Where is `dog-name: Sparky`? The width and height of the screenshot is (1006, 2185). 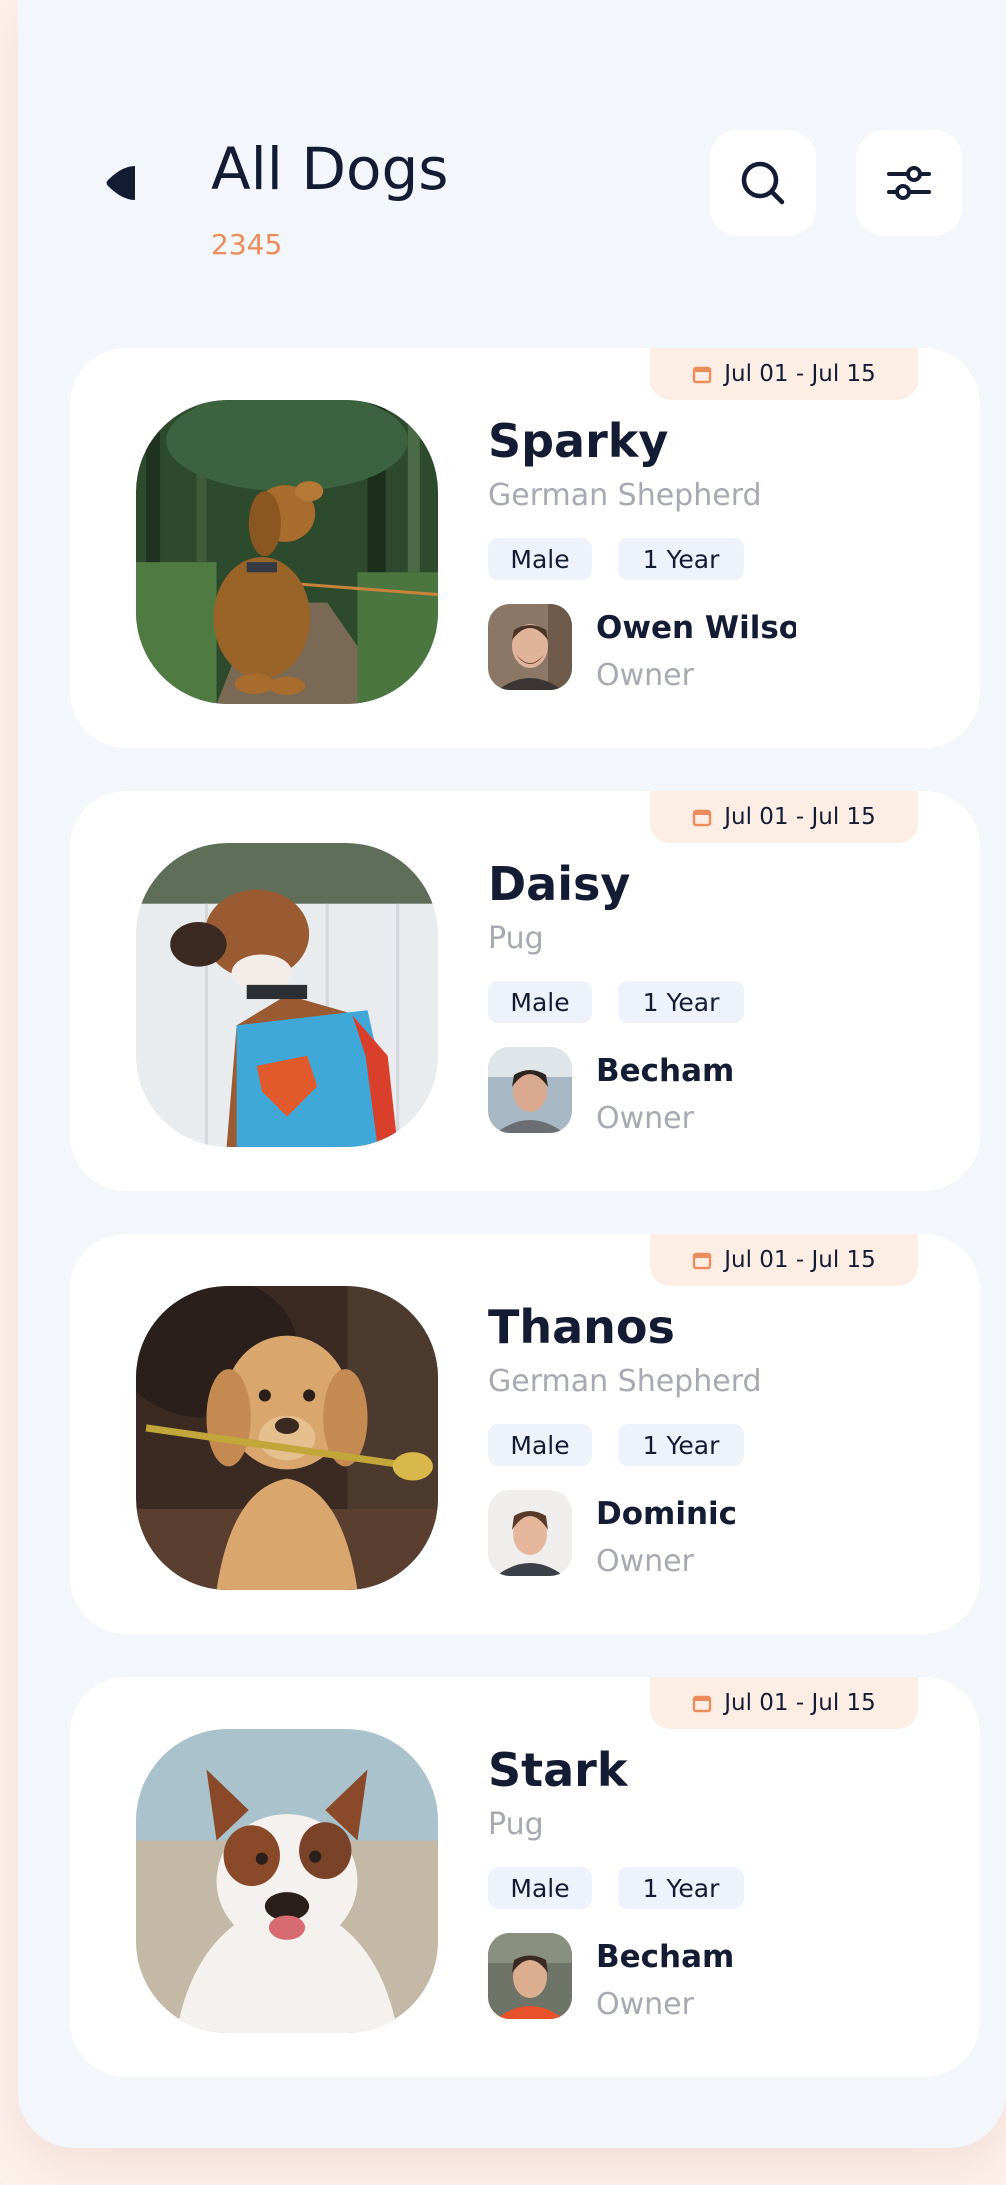
dog-name: Sparky is located at coordinates (578, 441).